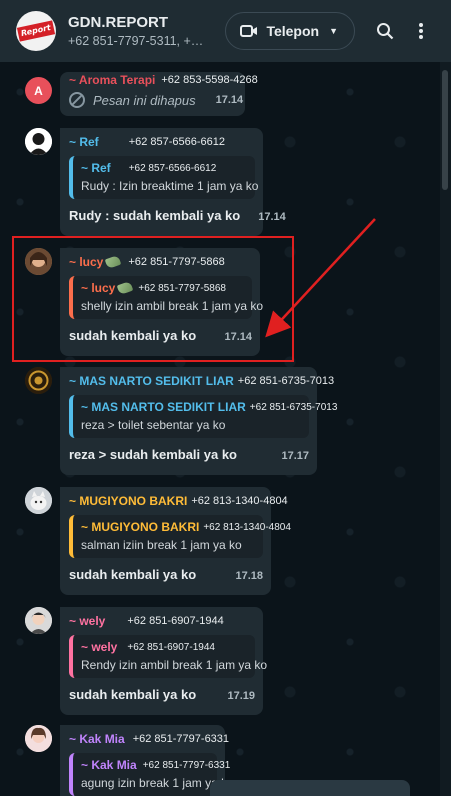  I want to click on call-button: Telepon ▼, so click(290, 31).